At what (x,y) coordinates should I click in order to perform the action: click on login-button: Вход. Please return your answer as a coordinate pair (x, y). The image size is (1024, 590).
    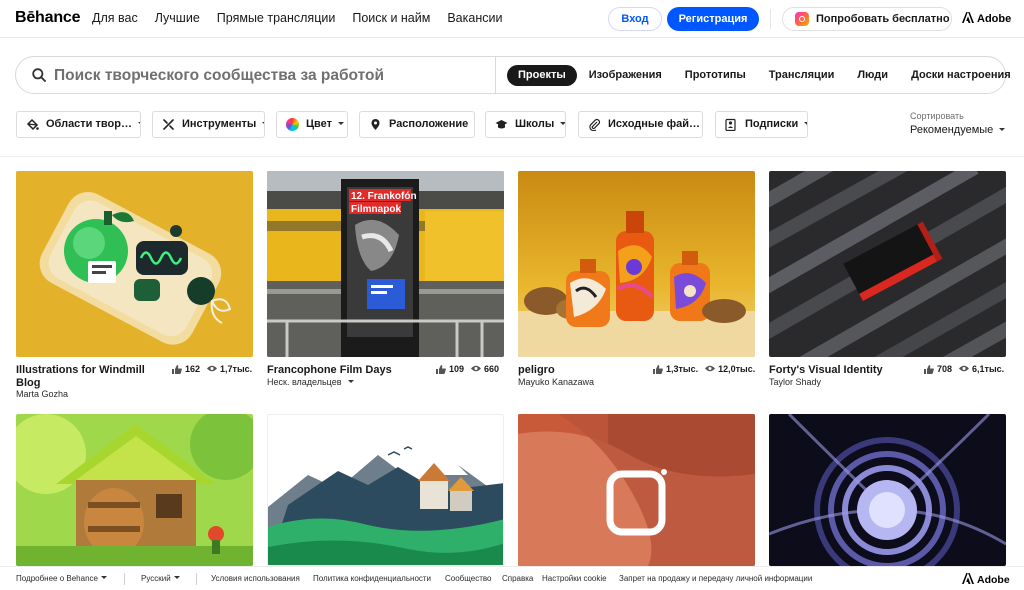
    Looking at the image, I should click on (635, 19).